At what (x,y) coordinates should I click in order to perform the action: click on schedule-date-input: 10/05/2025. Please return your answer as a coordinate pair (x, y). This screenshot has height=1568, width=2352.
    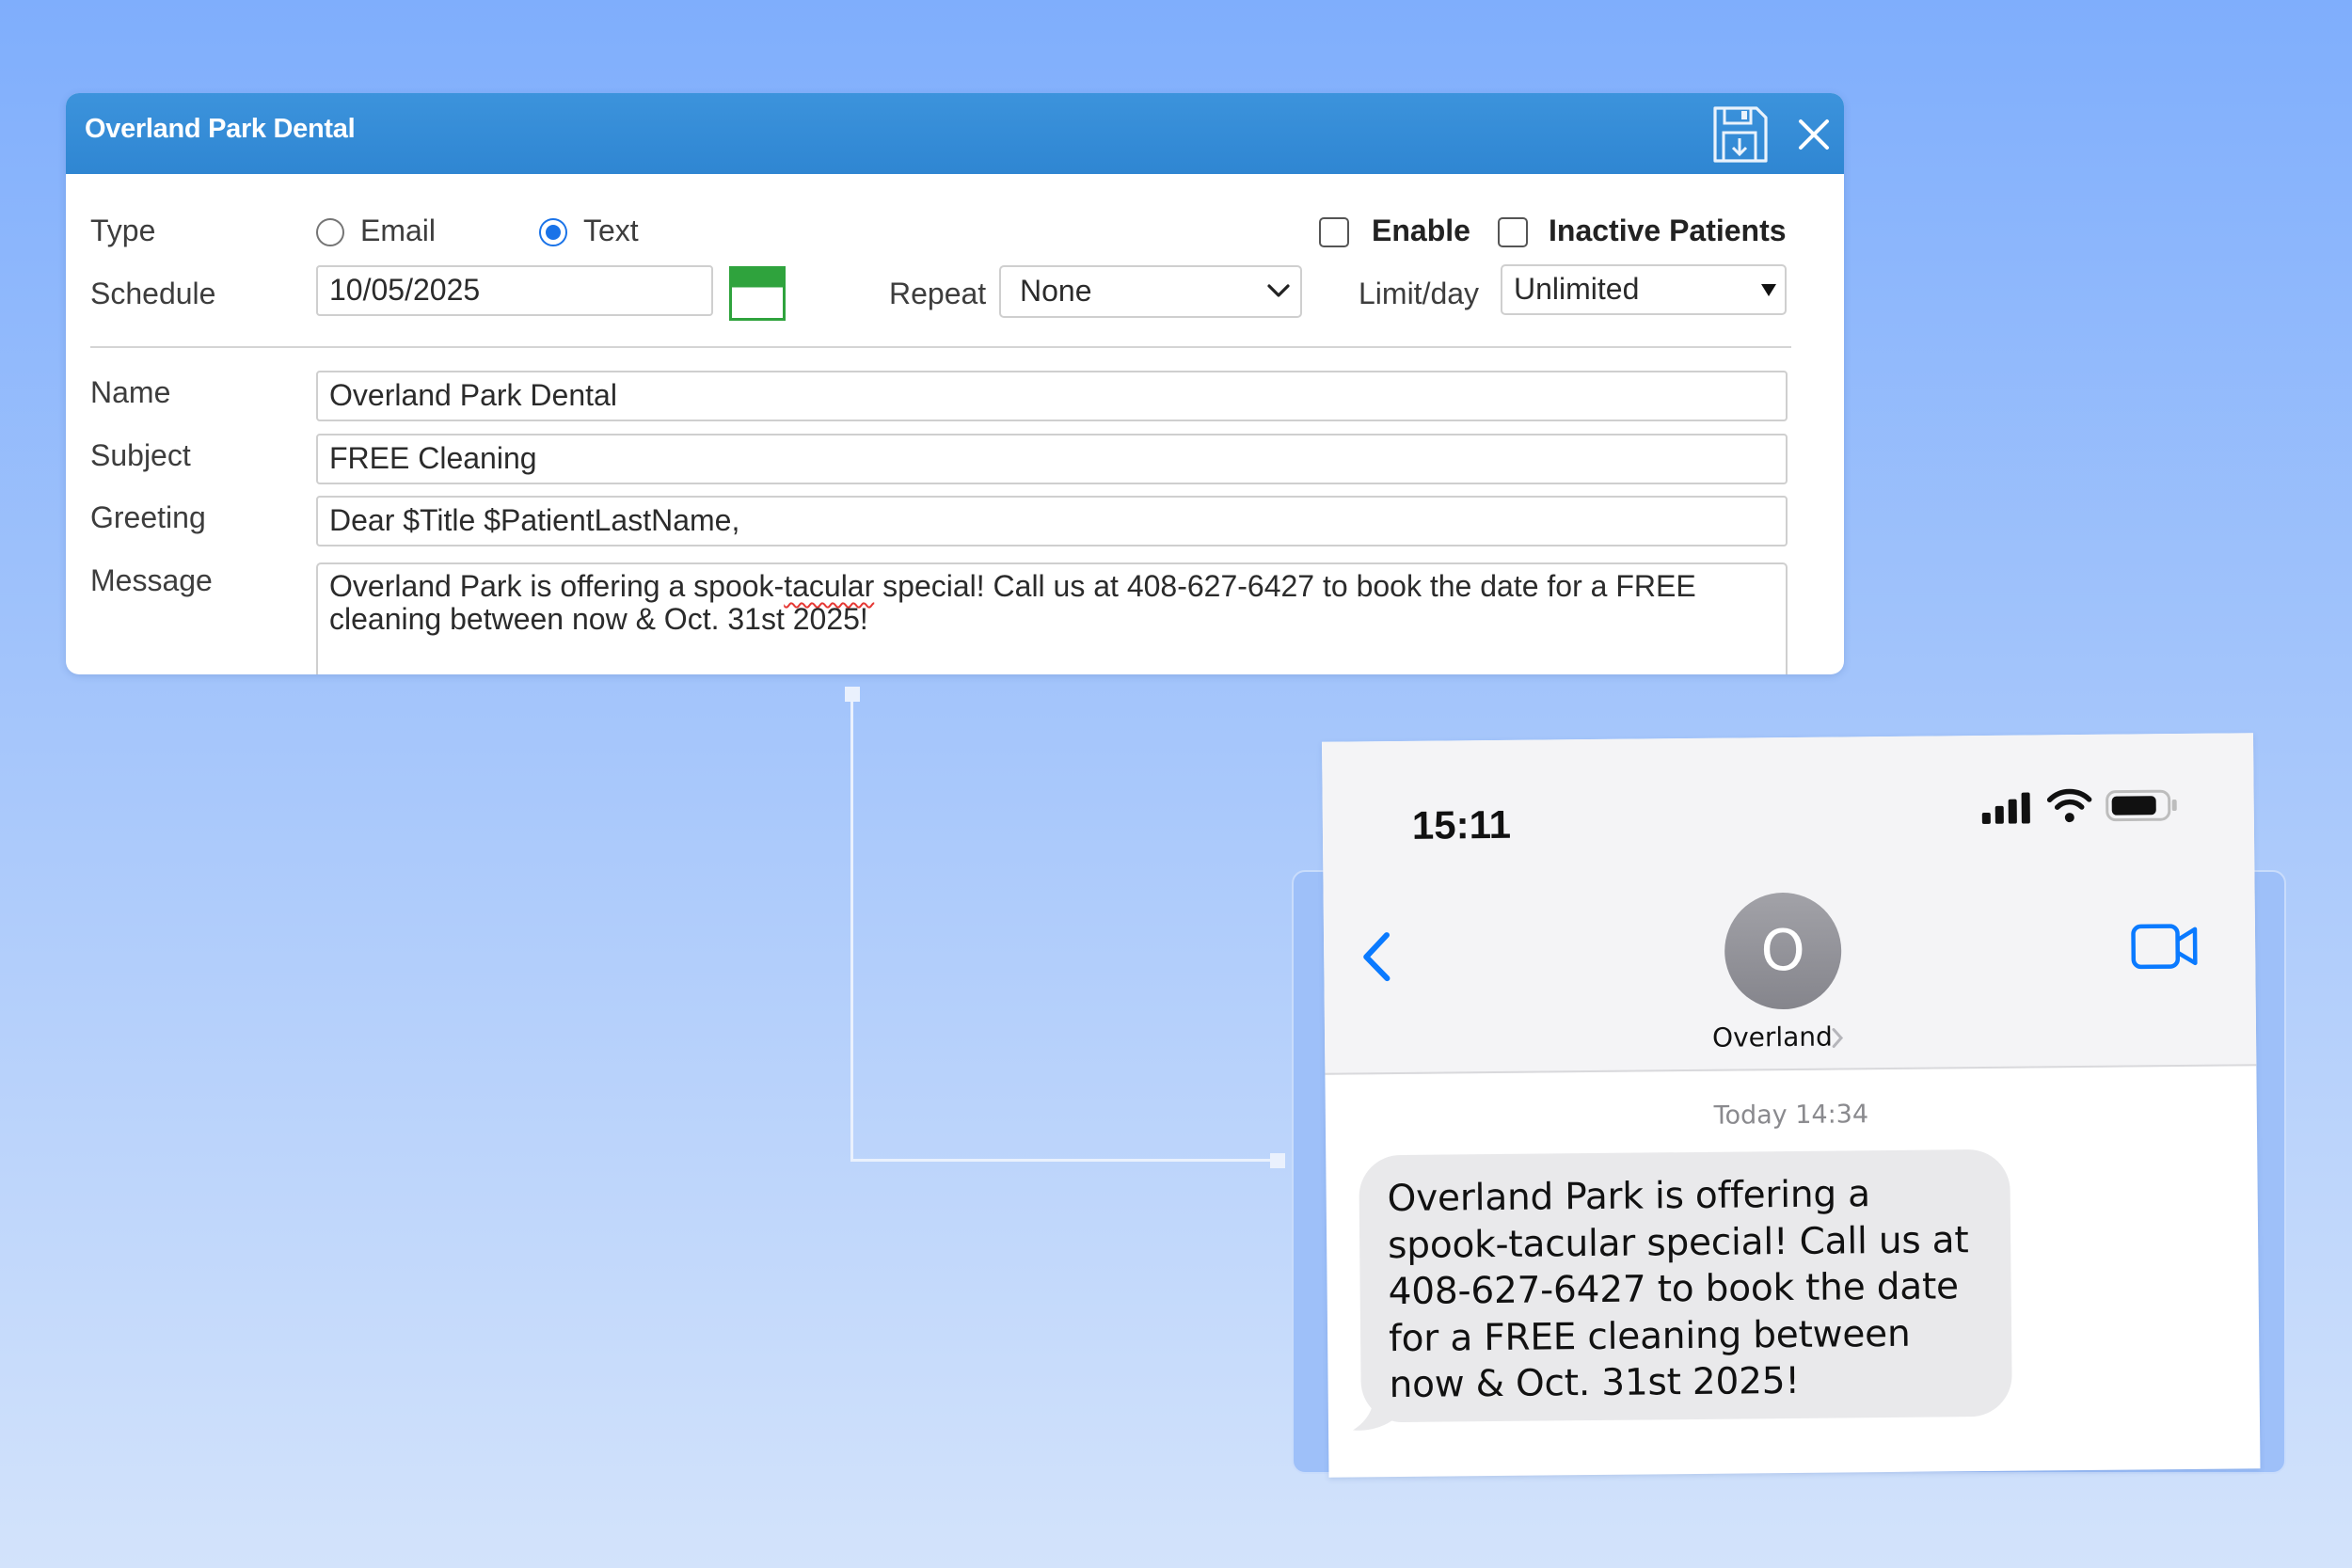
    Looking at the image, I should click on (514, 290).